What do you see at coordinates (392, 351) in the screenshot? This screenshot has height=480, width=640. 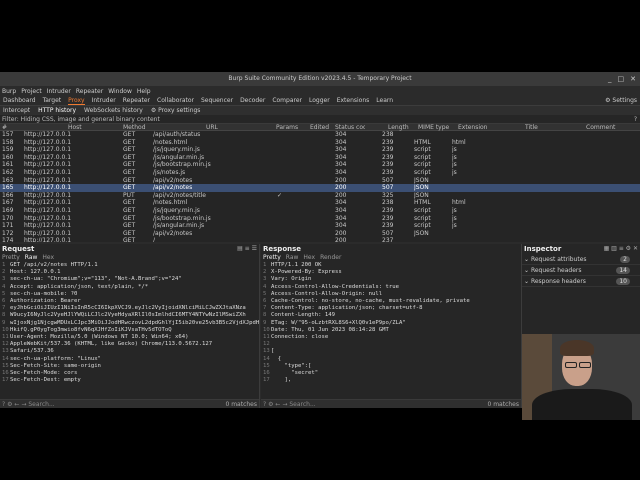 I see `response-line: 13[` at bounding box center [392, 351].